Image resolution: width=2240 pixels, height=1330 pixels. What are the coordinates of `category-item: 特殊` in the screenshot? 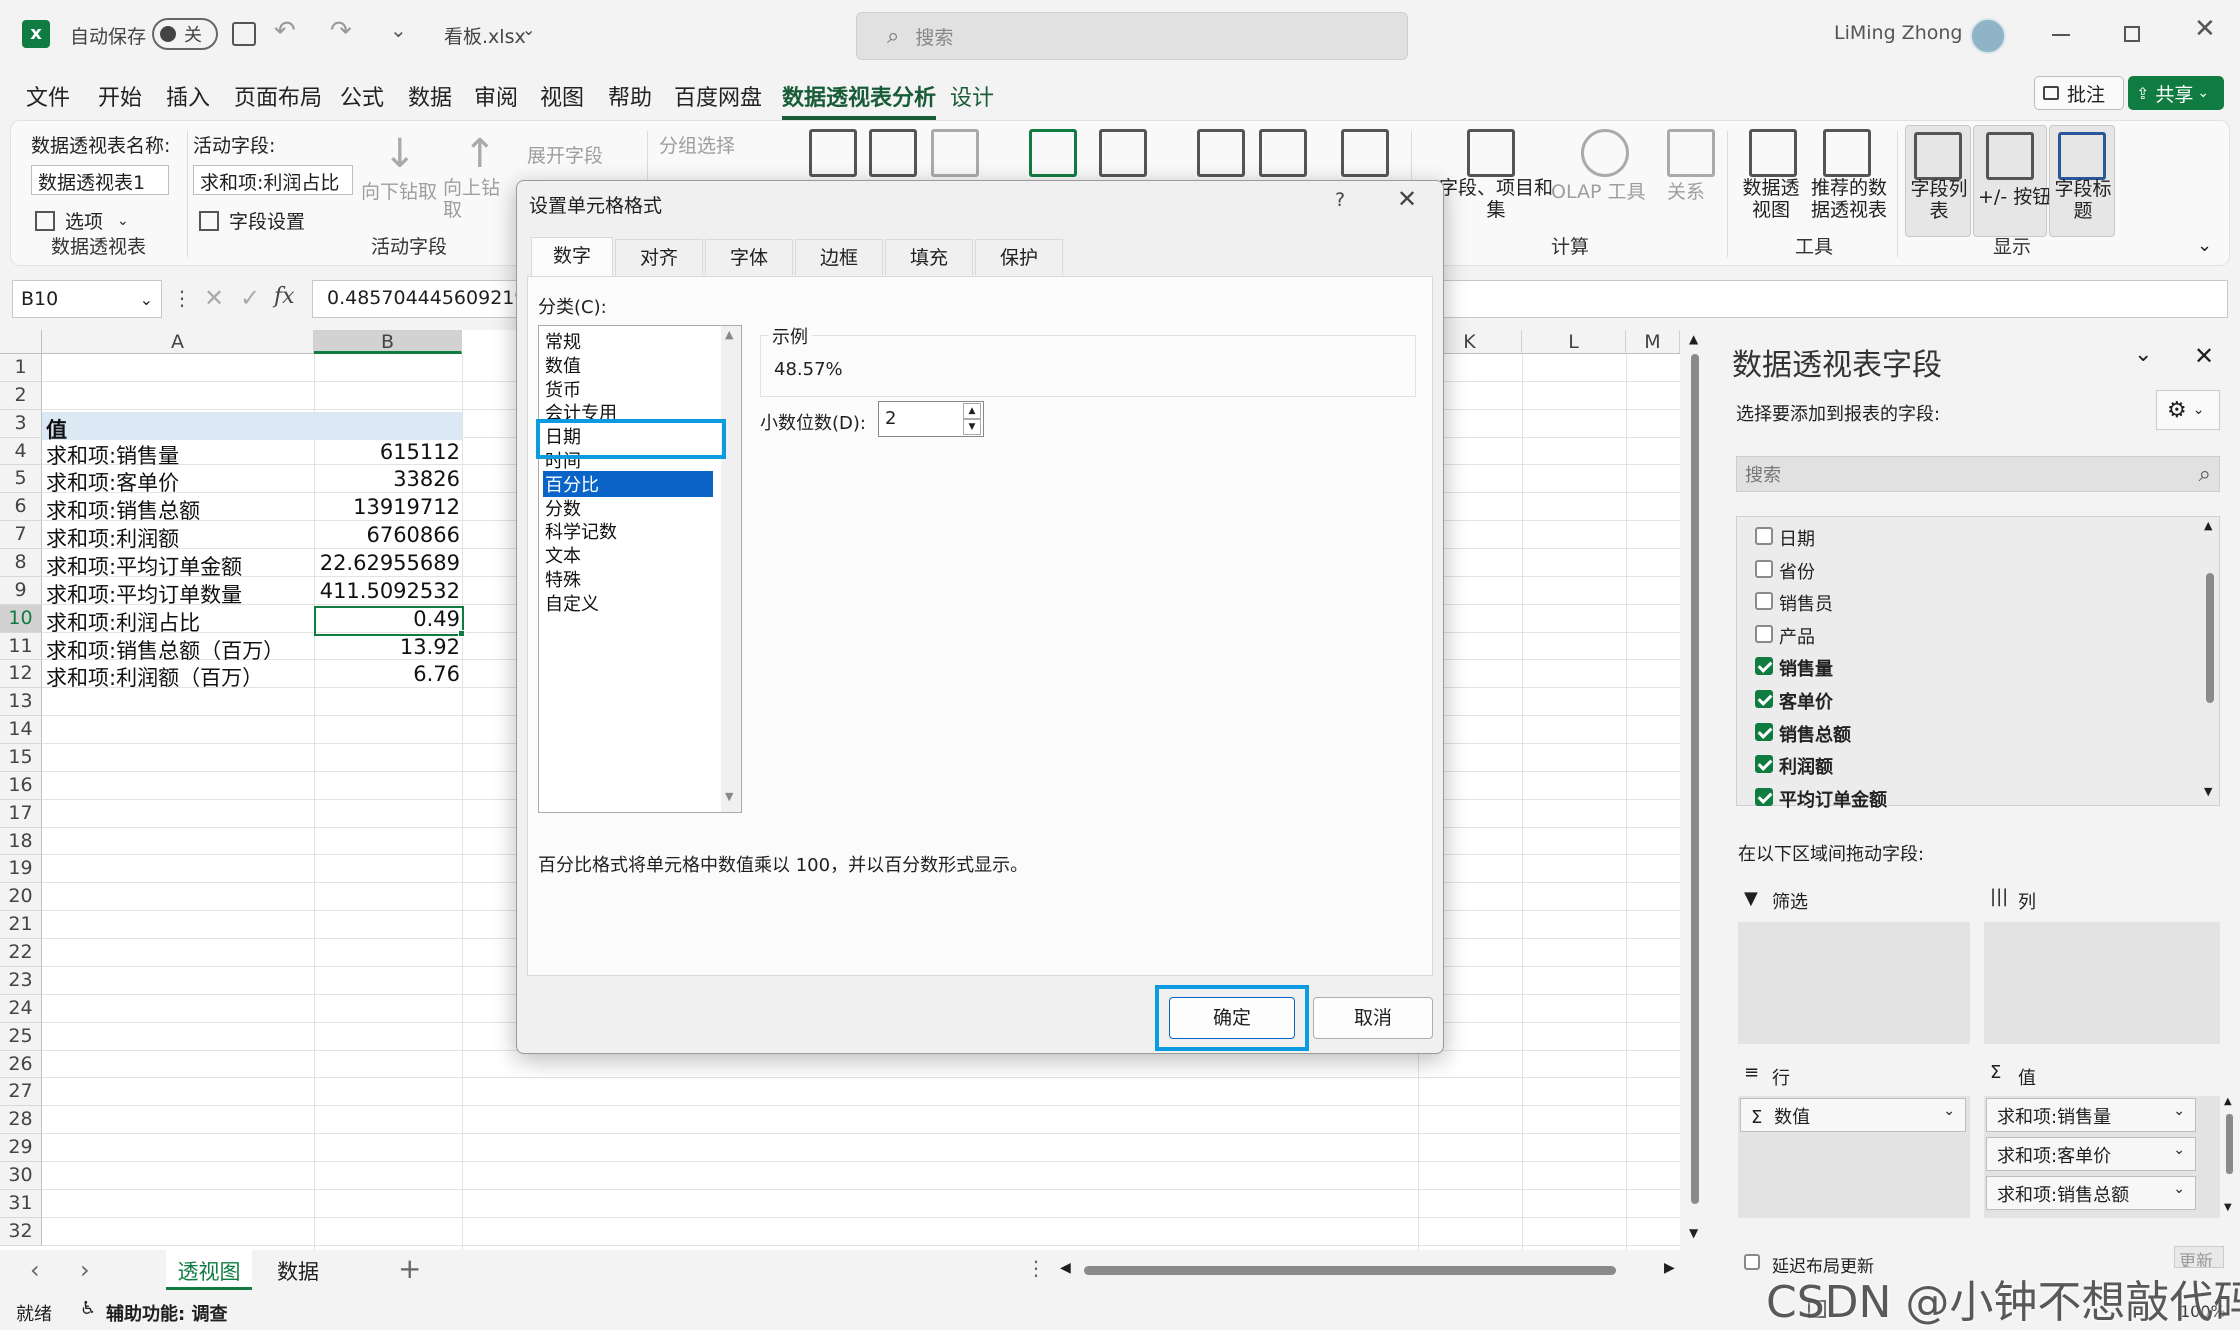 It's located at (563, 579).